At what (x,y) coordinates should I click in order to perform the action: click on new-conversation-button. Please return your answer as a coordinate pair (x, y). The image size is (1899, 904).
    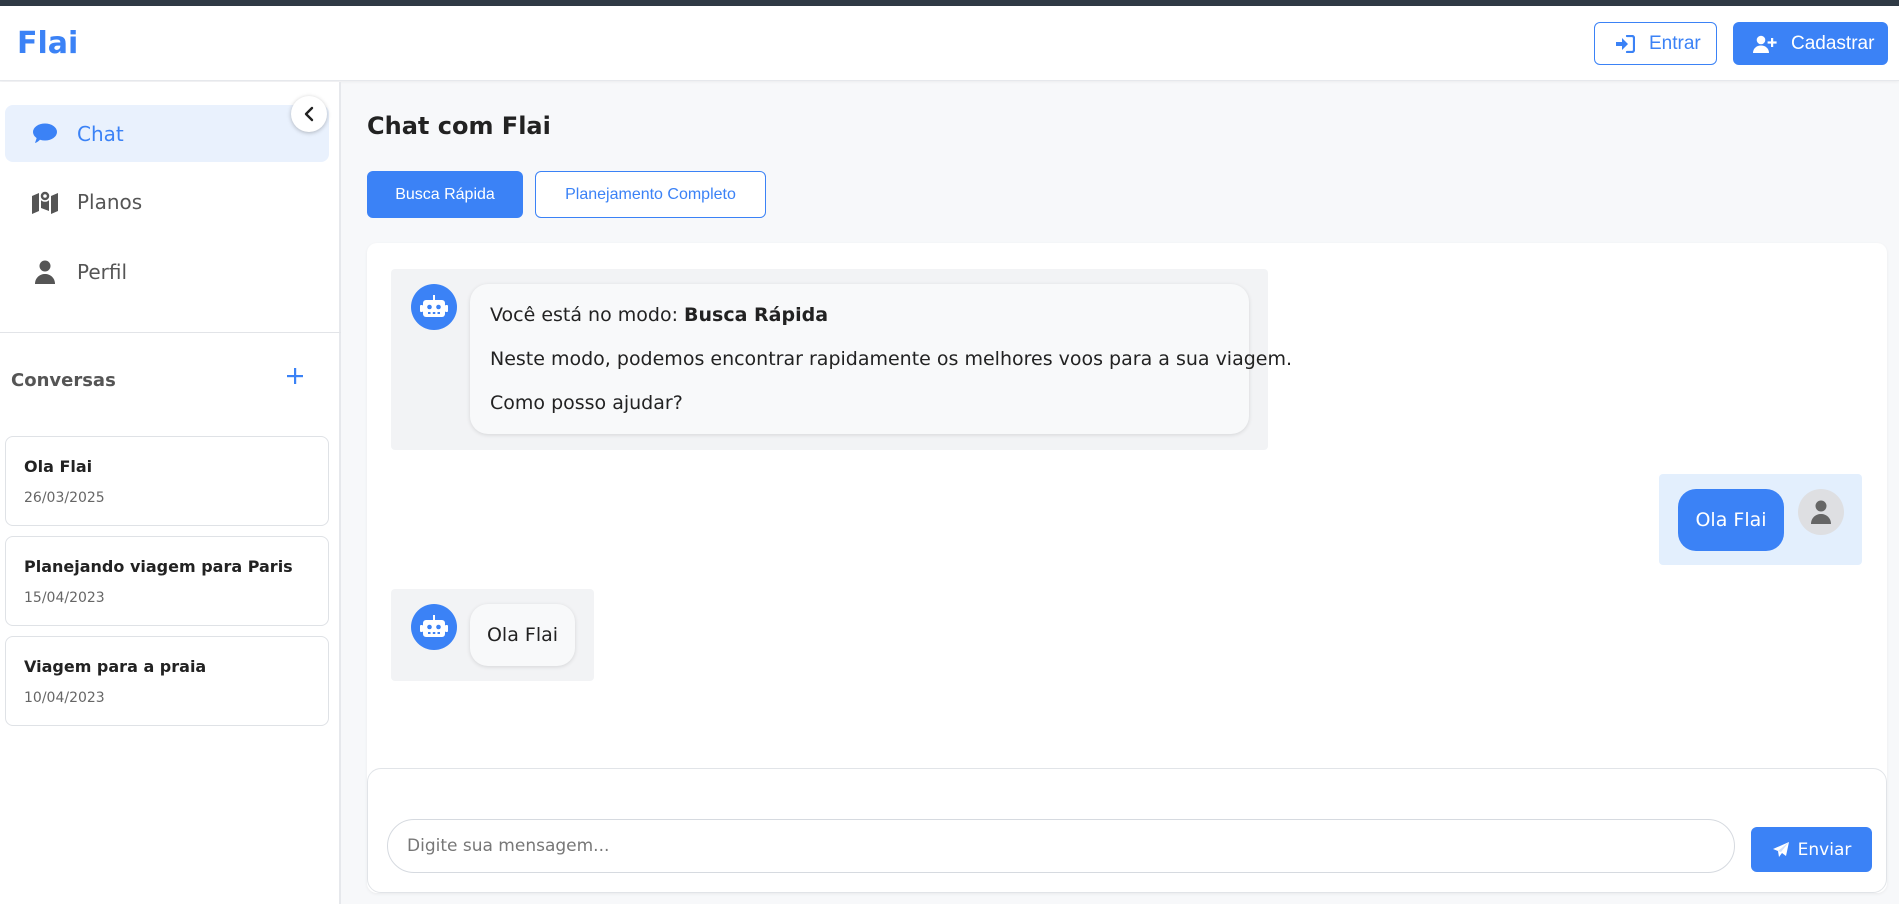
    Looking at the image, I should click on (295, 376).